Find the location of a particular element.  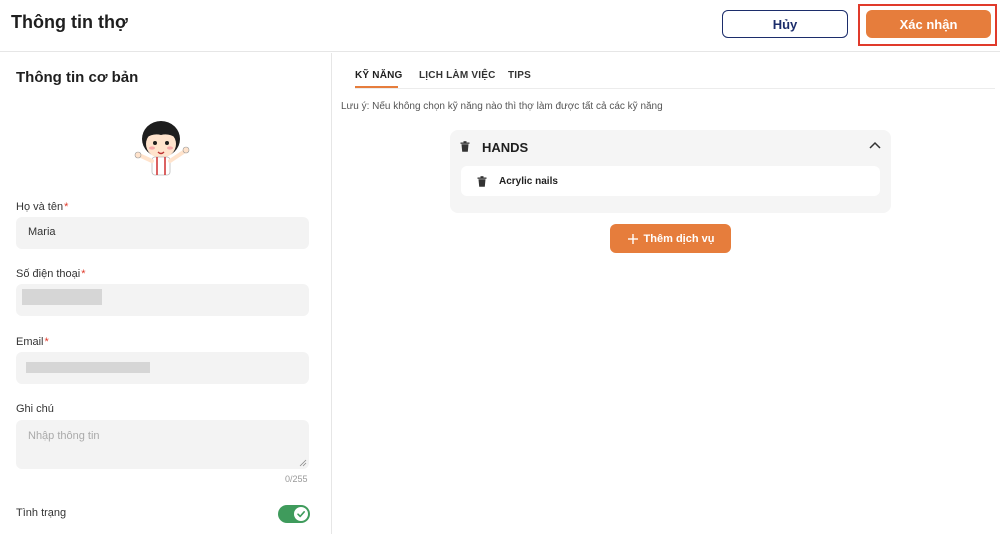

status-label: Tình trạng is located at coordinates (41, 513).